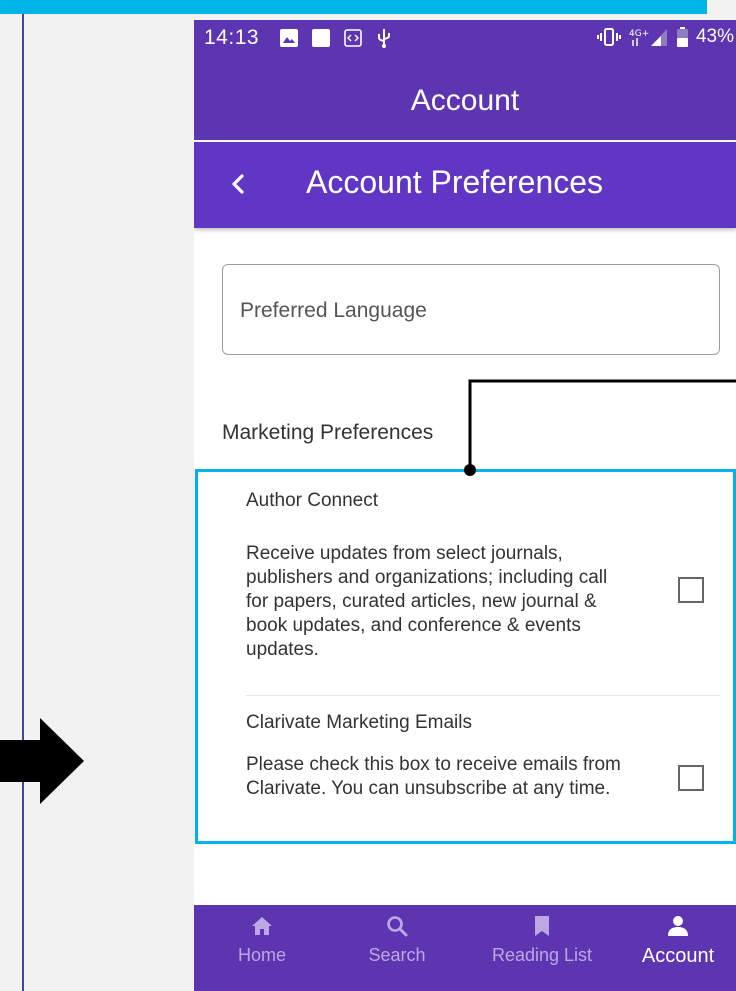 The height and width of the screenshot is (991, 736). What do you see at coordinates (639, 34) in the screenshot?
I see `svg-text: 4G+` at bounding box center [639, 34].